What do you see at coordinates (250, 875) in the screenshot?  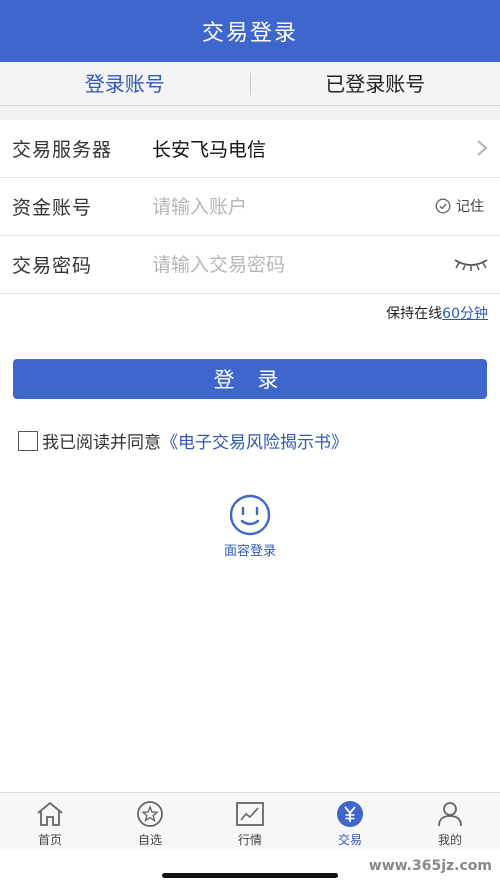 I see `home-indicator` at bounding box center [250, 875].